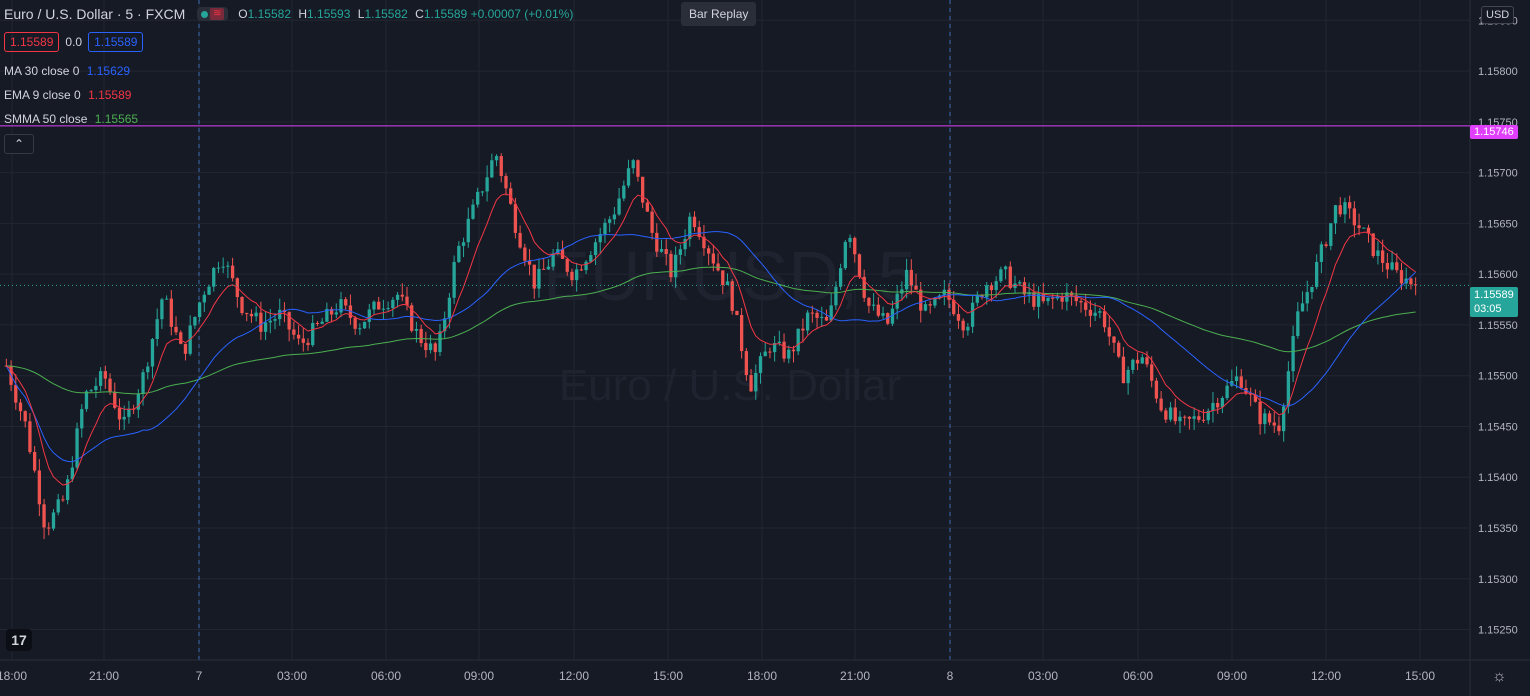  I want to click on y-tick-label: 1.15650, so click(1498, 224).